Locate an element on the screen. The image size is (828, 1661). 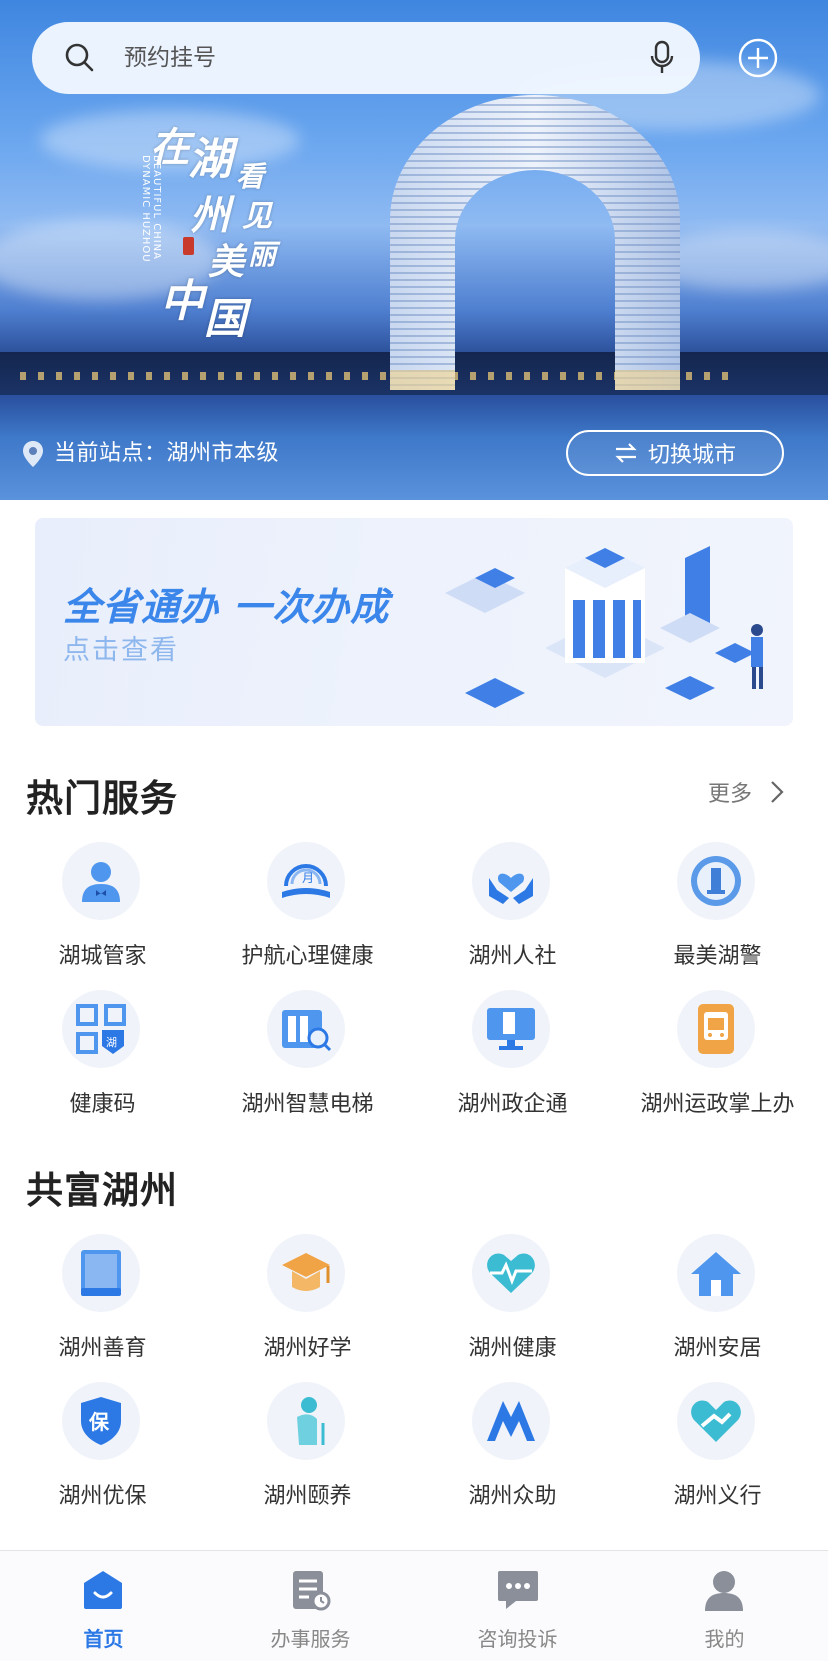
service-label: 湖州运政掌上办 is located at coordinates (717, 1104).